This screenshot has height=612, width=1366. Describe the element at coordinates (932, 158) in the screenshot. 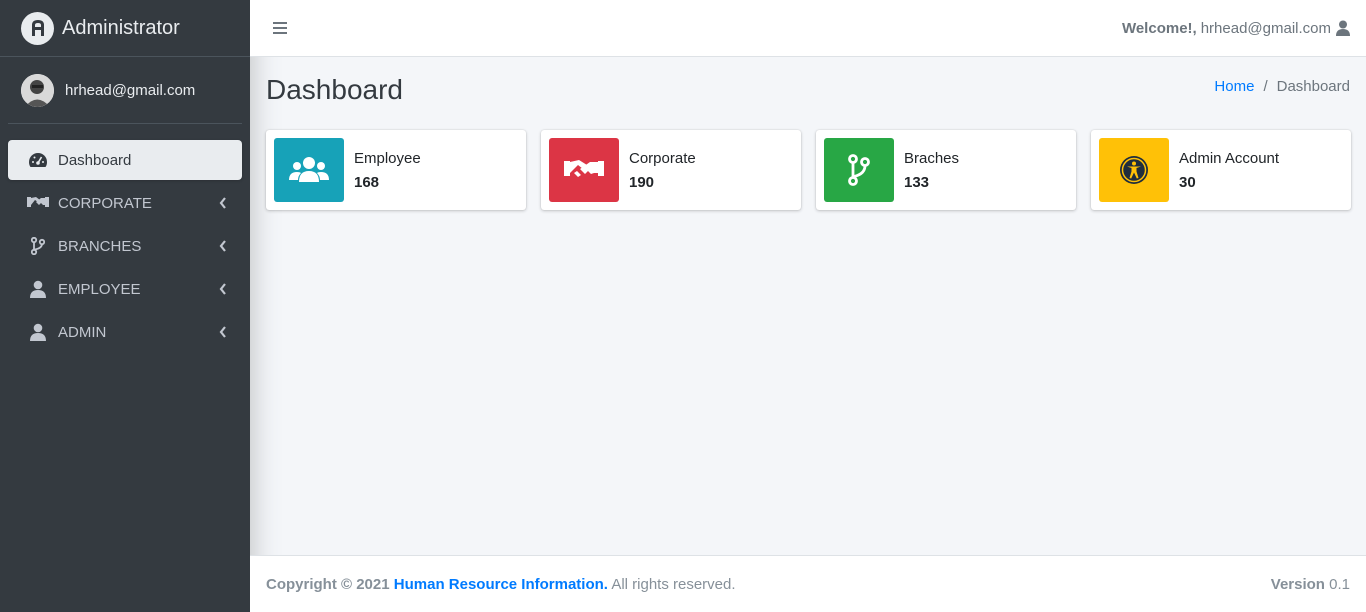

I see `info-box-label: Braches` at that location.